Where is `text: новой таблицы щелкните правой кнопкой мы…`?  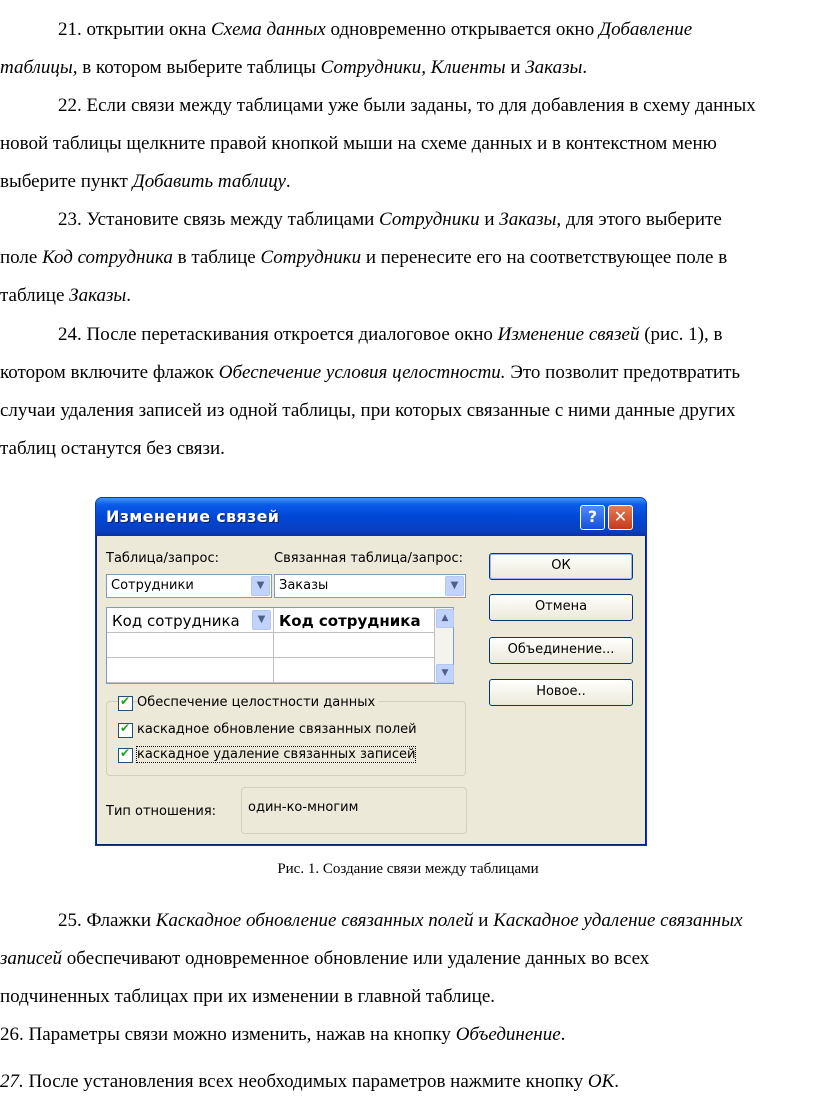 text: новой таблицы щелкните правой кнопкой мы… is located at coordinates (358, 143).